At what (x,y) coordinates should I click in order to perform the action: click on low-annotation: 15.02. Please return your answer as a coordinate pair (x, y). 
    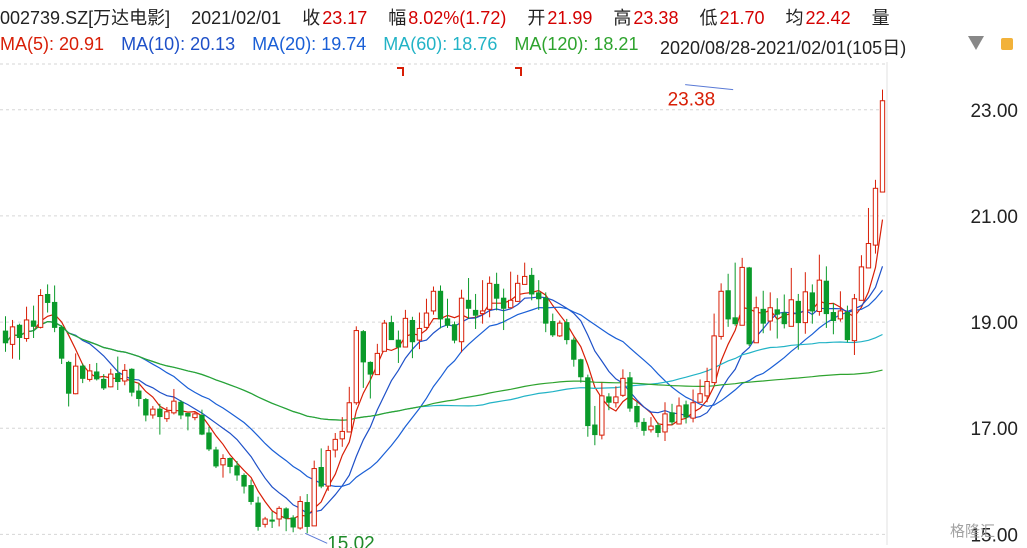
    Looking at the image, I should click on (351, 540).